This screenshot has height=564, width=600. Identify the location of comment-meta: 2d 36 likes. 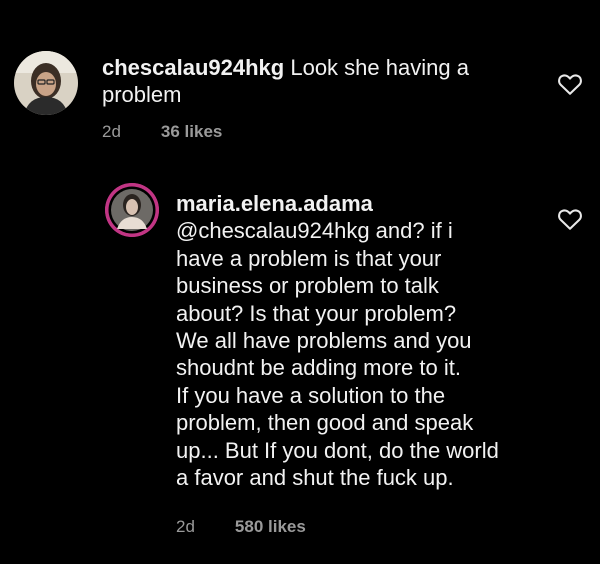
(162, 132).